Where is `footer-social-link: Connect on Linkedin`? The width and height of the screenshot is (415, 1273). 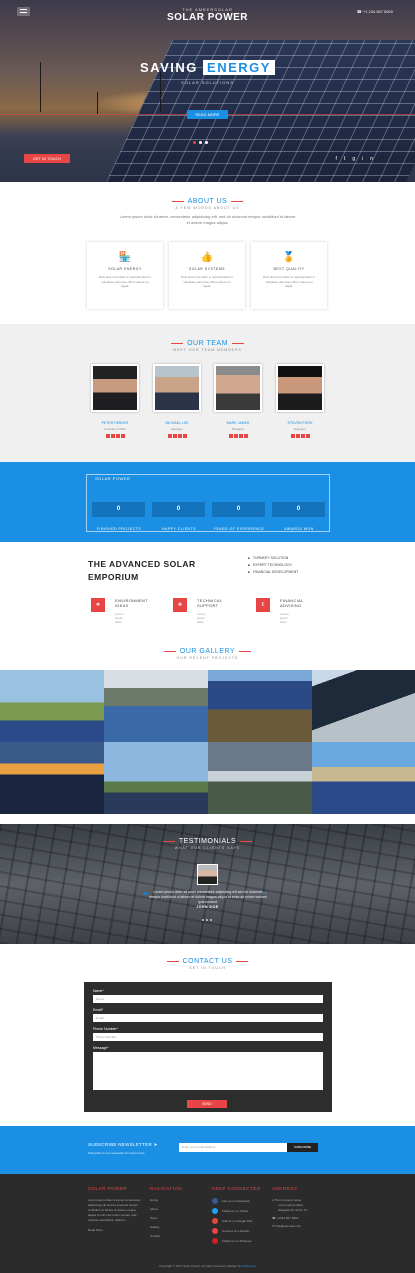 footer-social-link: Connect on Linkedin is located at coordinates (240, 1231).